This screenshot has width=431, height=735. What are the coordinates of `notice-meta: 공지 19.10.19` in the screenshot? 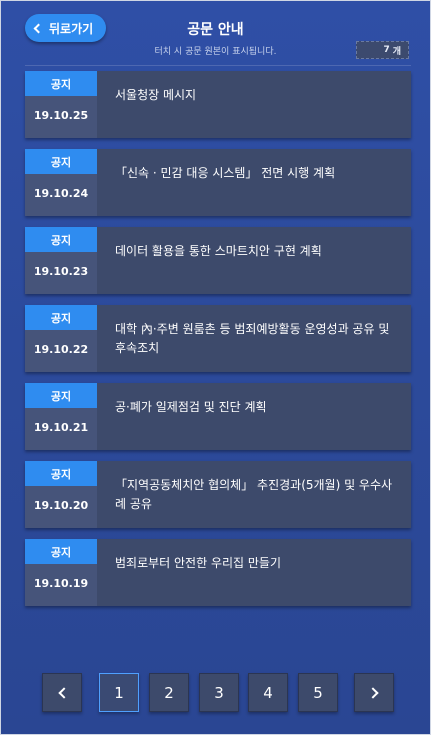 It's located at (61, 572).